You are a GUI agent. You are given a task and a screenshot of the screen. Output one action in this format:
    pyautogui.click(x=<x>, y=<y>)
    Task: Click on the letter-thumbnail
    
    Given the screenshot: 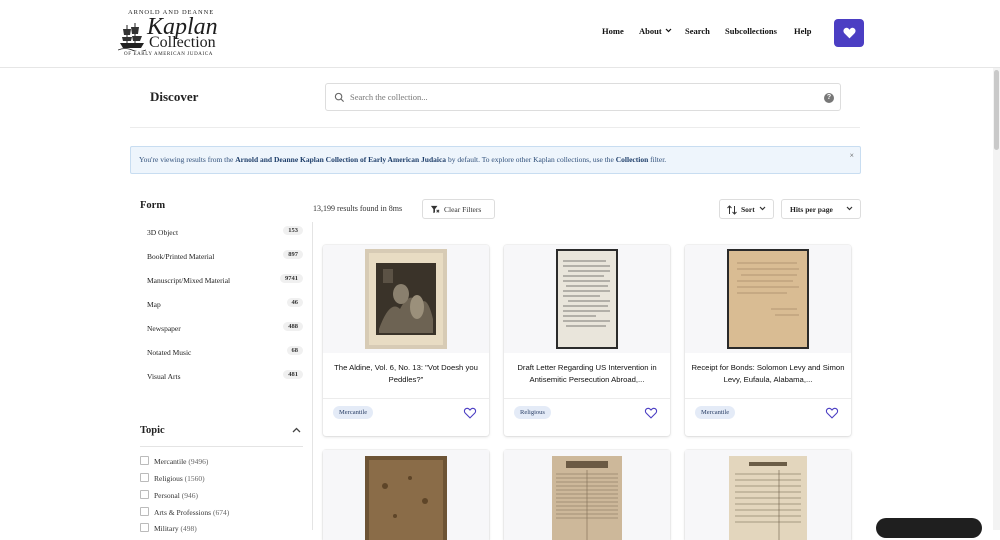 What is the action you would take?
    pyautogui.click(x=587, y=299)
    